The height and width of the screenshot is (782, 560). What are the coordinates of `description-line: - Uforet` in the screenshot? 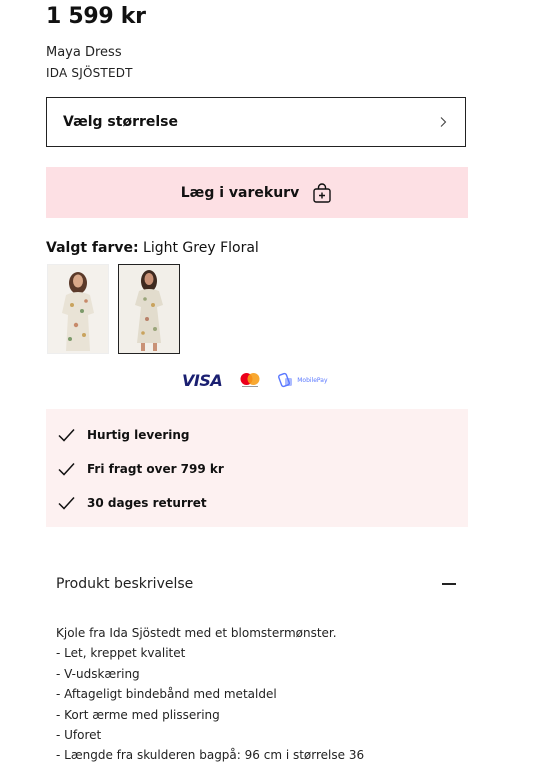 It's located at (79, 735).